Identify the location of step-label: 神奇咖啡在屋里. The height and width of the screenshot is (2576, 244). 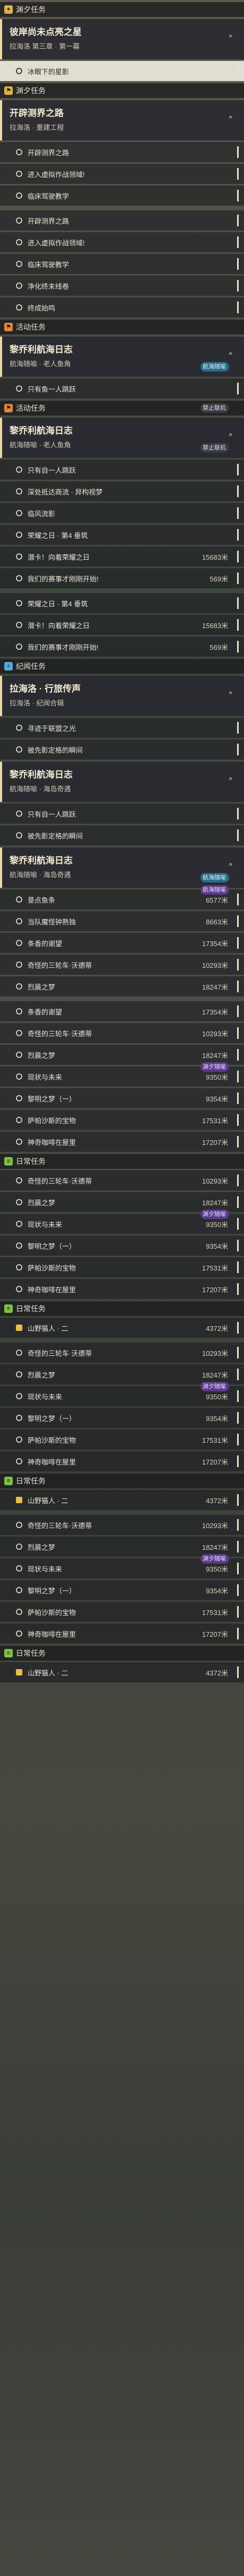
(52, 1142).